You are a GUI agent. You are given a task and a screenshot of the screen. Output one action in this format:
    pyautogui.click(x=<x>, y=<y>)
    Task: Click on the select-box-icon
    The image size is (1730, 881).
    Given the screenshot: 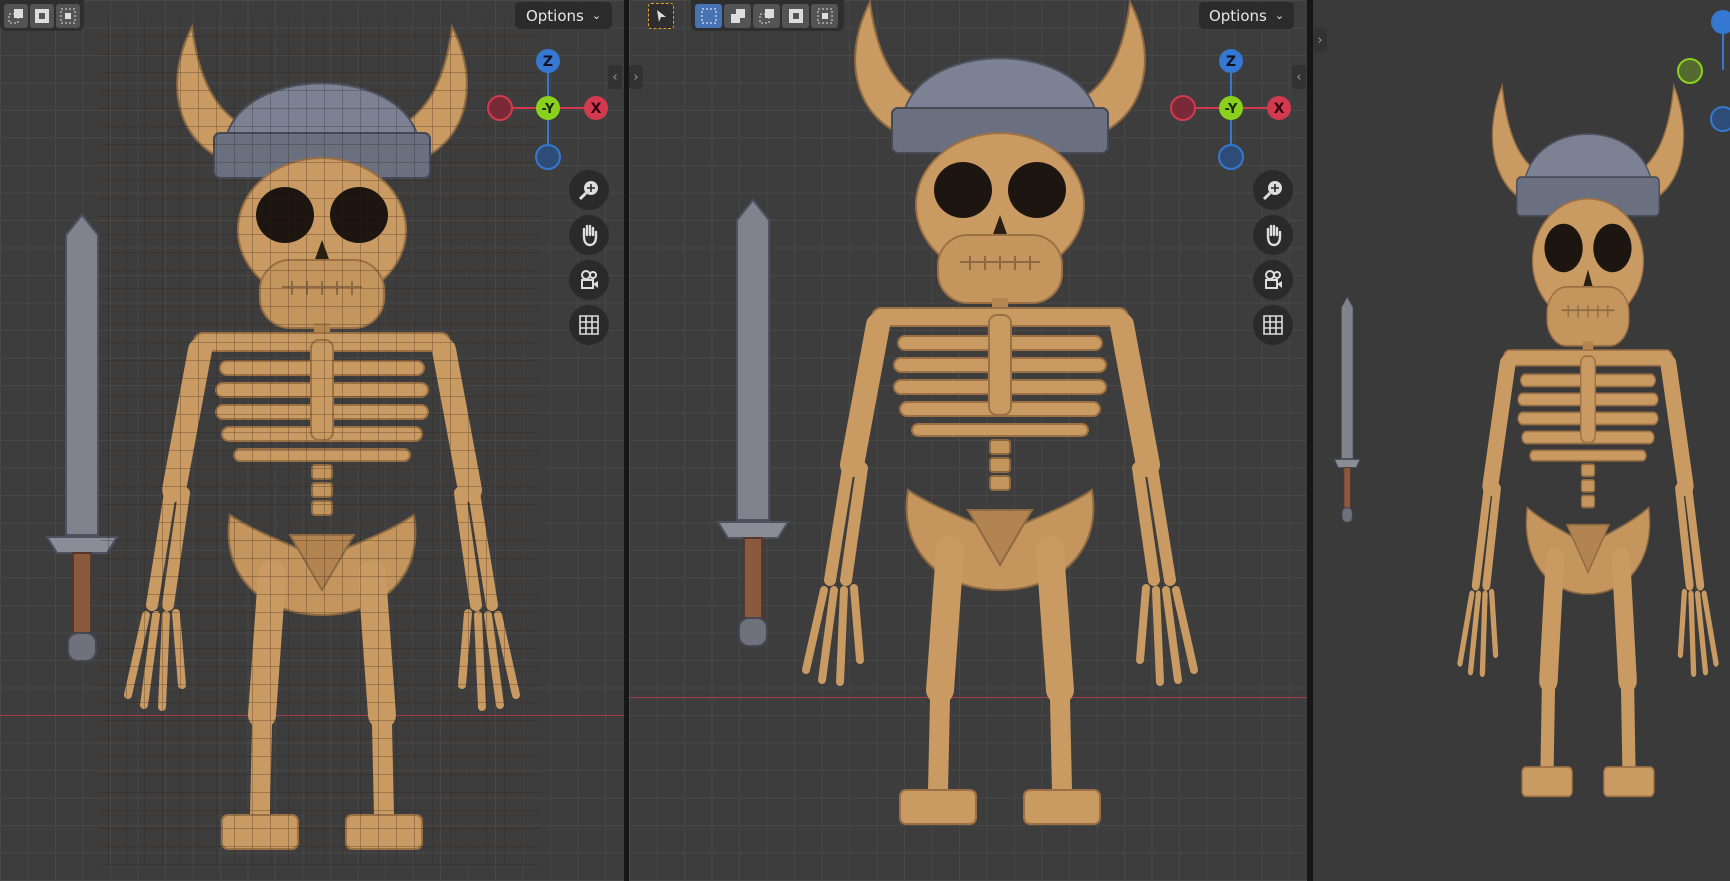 What is the action you would take?
    pyautogui.click(x=661, y=15)
    